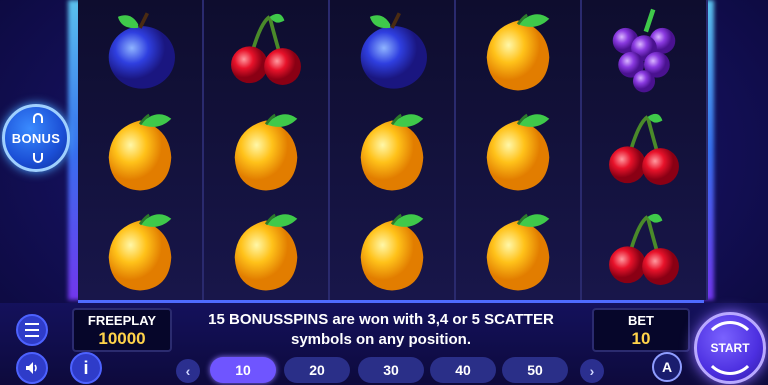 This screenshot has height=385, width=768. Describe the element at coordinates (644, 50) in the screenshot. I see `grapes-symbol` at that location.